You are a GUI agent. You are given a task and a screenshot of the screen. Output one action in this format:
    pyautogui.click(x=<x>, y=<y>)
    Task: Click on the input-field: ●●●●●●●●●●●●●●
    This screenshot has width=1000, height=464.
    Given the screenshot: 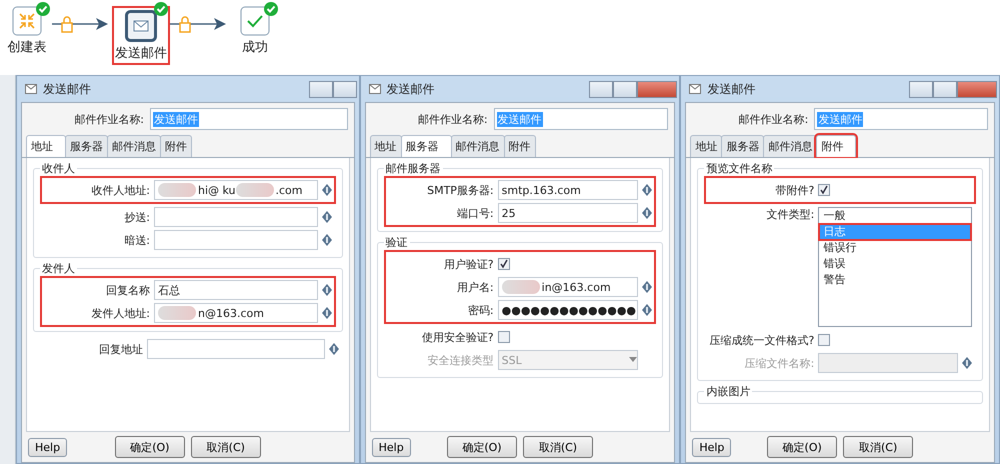 What is the action you would take?
    pyautogui.click(x=568, y=310)
    